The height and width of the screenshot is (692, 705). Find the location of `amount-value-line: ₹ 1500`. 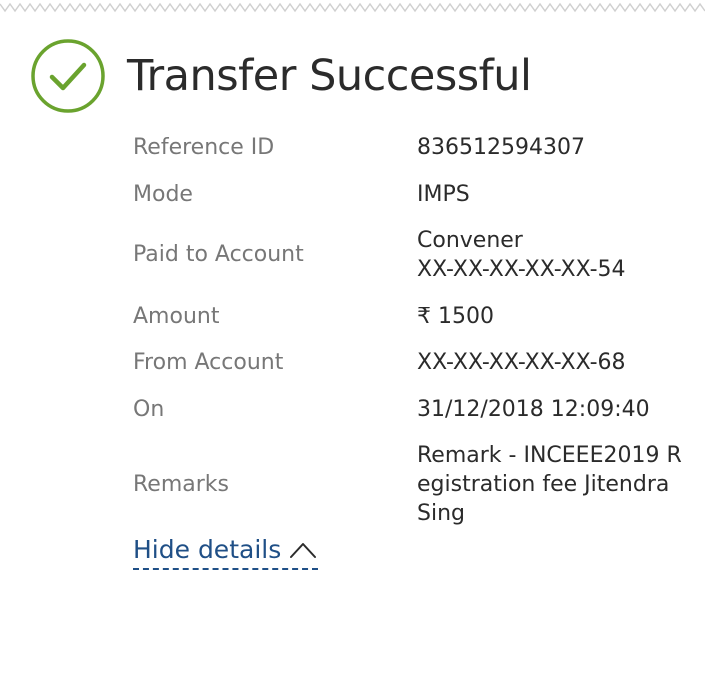

amount-value-line: ₹ 1500 is located at coordinates (455, 316).